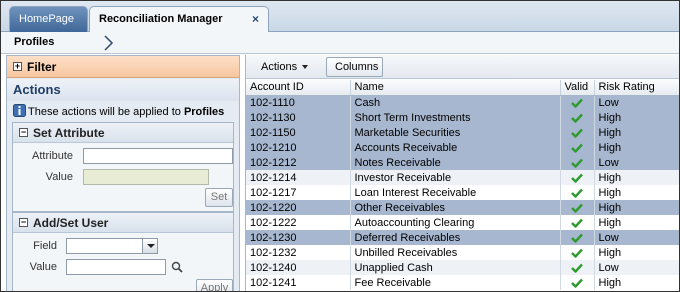 The image size is (680, 292). What do you see at coordinates (455, 177) in the screenshot?
I see `cell-name: Investor Receivable` at bounding box center [455, 177].